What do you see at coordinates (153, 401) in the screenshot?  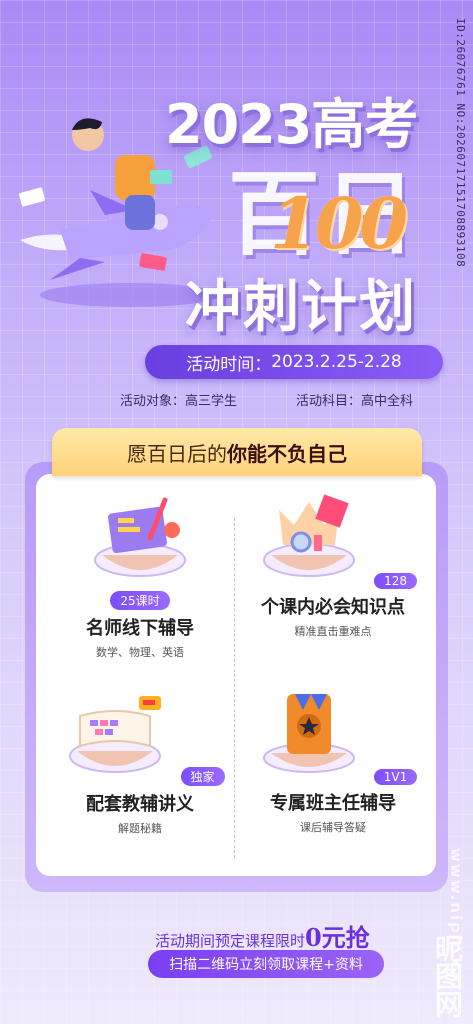 I see `event-target-label: 活动对象：` at bounding box center [153, 401].